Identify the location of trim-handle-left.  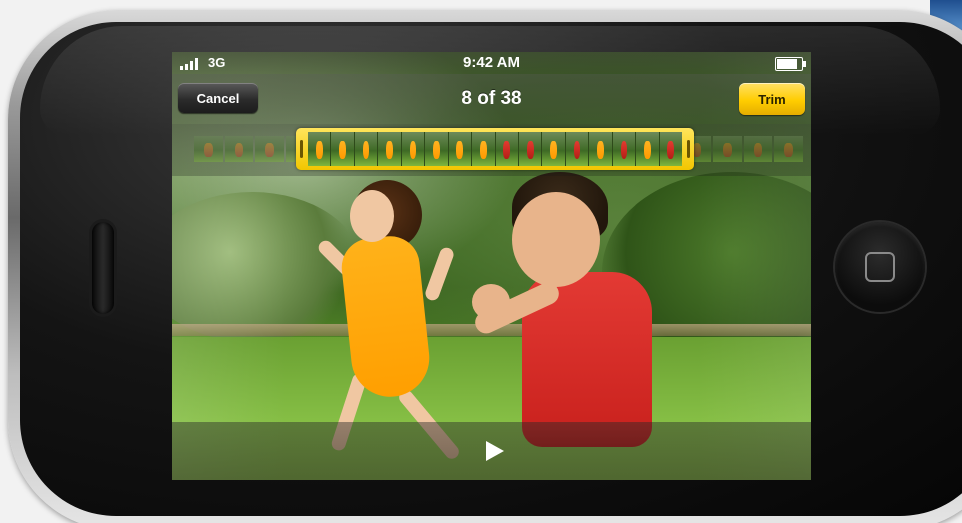
(301, 149).